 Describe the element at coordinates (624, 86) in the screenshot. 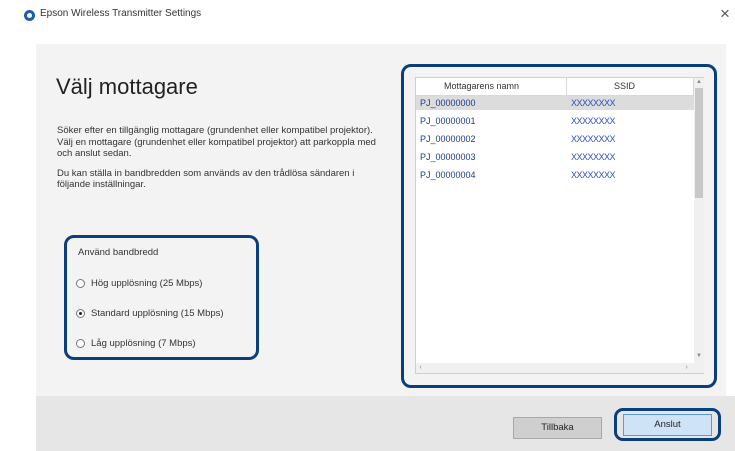

I see `column-header-ssid: SSID` at that location.